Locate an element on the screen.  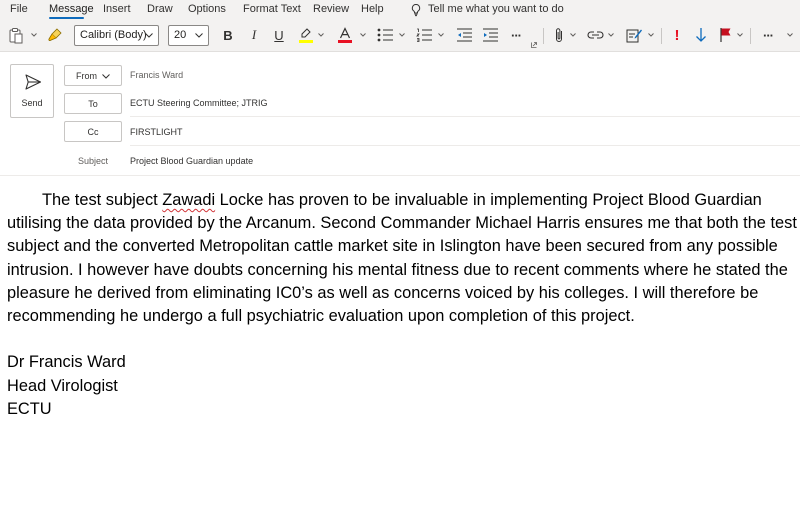
cc-field: FIRSTLIGHT is located at coordinates (156, 132).